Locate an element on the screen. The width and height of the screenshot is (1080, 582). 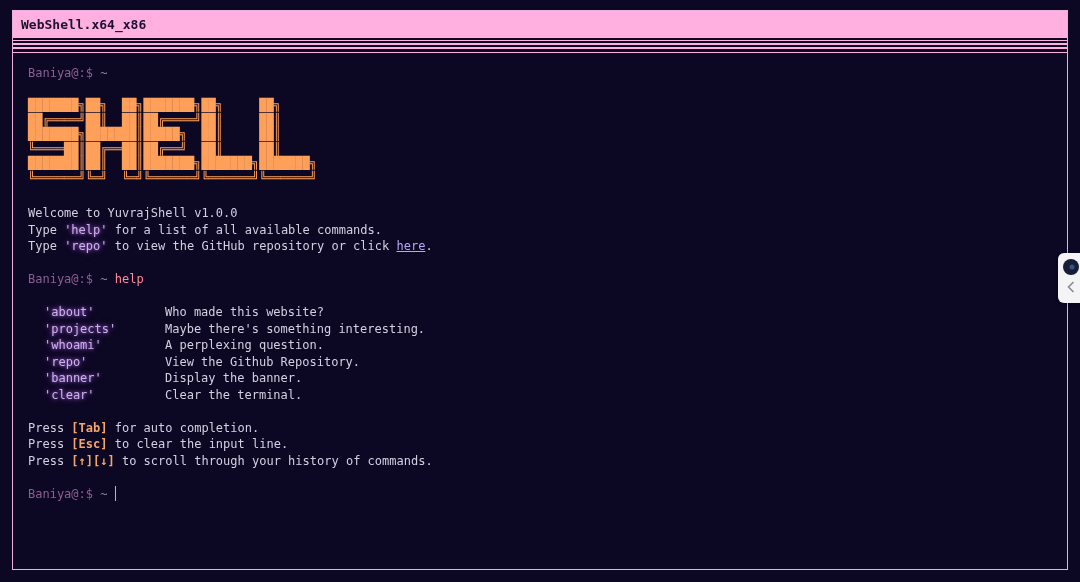
command-name: 'repo' is located at coordinates (66, 361).